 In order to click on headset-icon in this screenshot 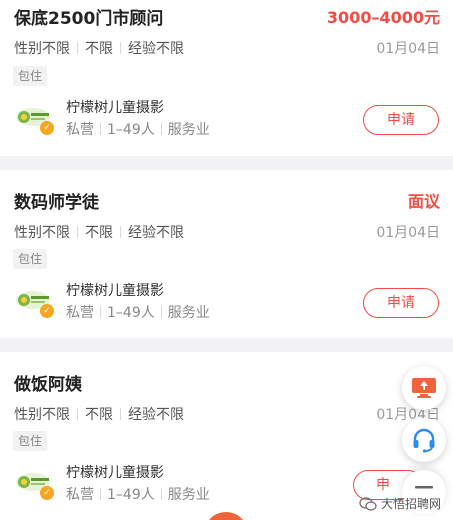, I will do `click(424, 440)`.